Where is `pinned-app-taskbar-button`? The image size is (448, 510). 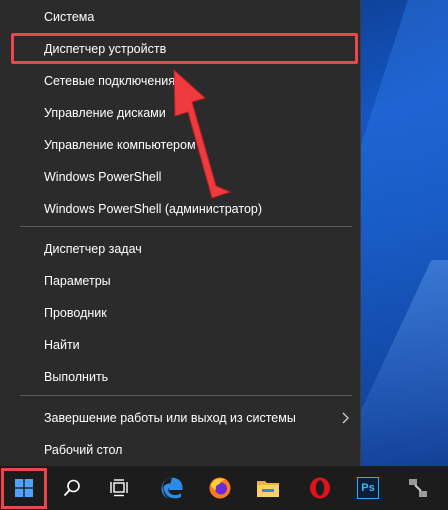 pinned-app-taskbar-button is located at coordinates (418, 488).